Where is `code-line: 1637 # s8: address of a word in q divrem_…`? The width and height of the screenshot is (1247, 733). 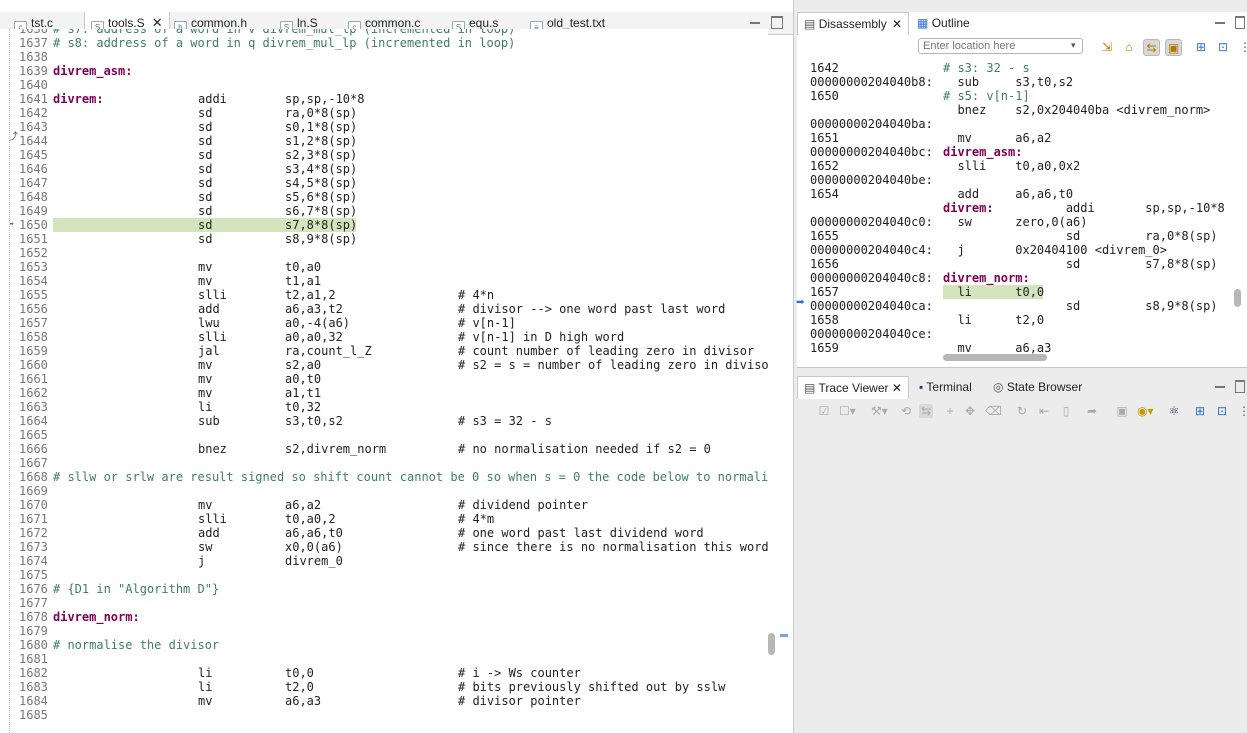 code-line: 1637 # s8: address of a word in q divrem_… is located at coordinates (384, 43).